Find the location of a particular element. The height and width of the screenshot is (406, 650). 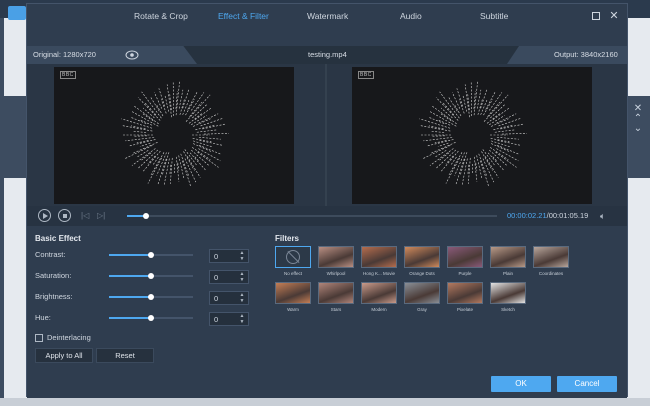

tab-rotate-crop: Rotate & Crop is located at coordinates (161, 16).